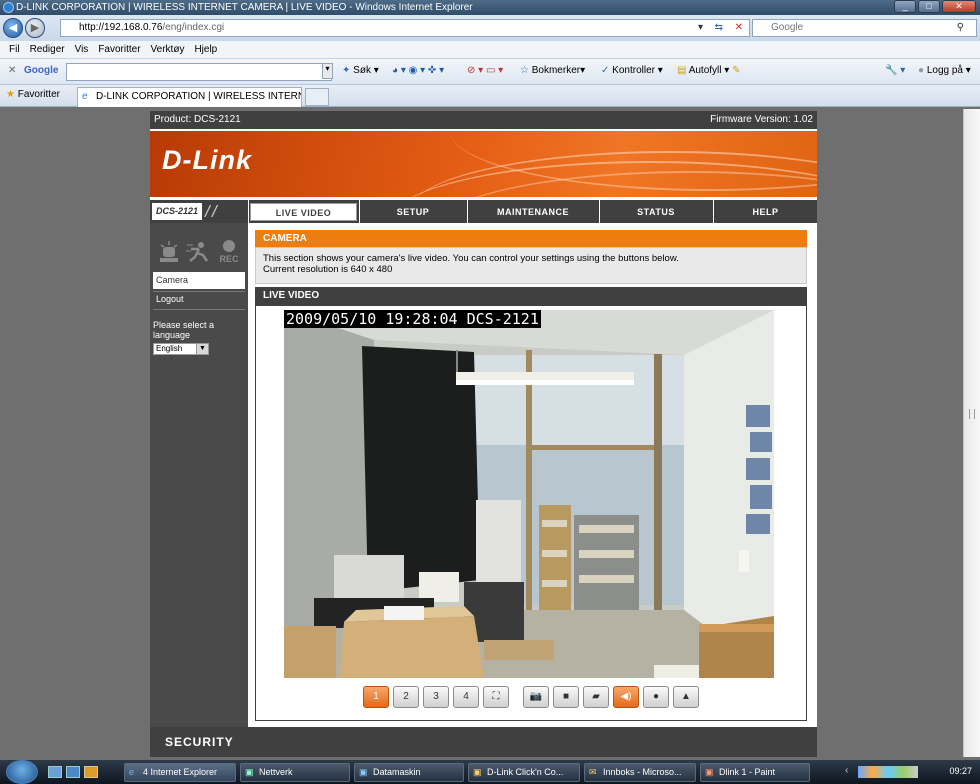  Describe the element at coordinates (10, 94) in the screenshot. I see `favorites-star-icon: ★` at that location.